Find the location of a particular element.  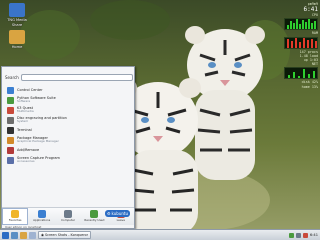

ram-label: RAM is located at coordinates (314, 33).